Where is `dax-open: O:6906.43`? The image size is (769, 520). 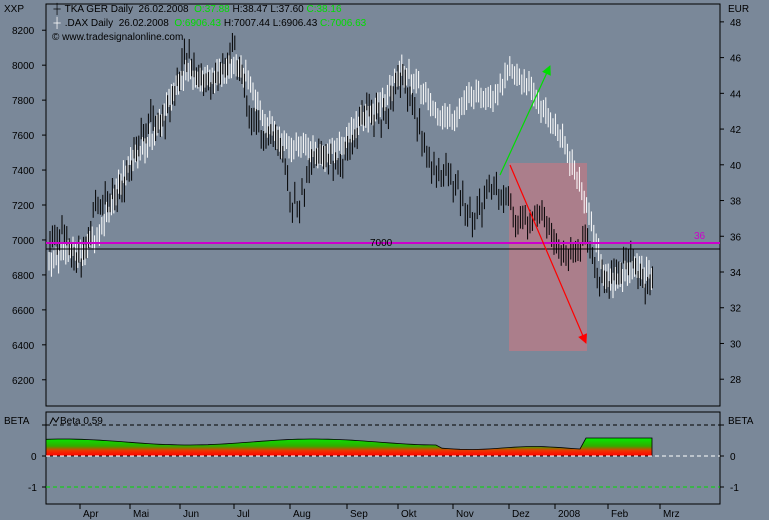 dax-open: O:6906.43 is located at coordinates (198, 23).